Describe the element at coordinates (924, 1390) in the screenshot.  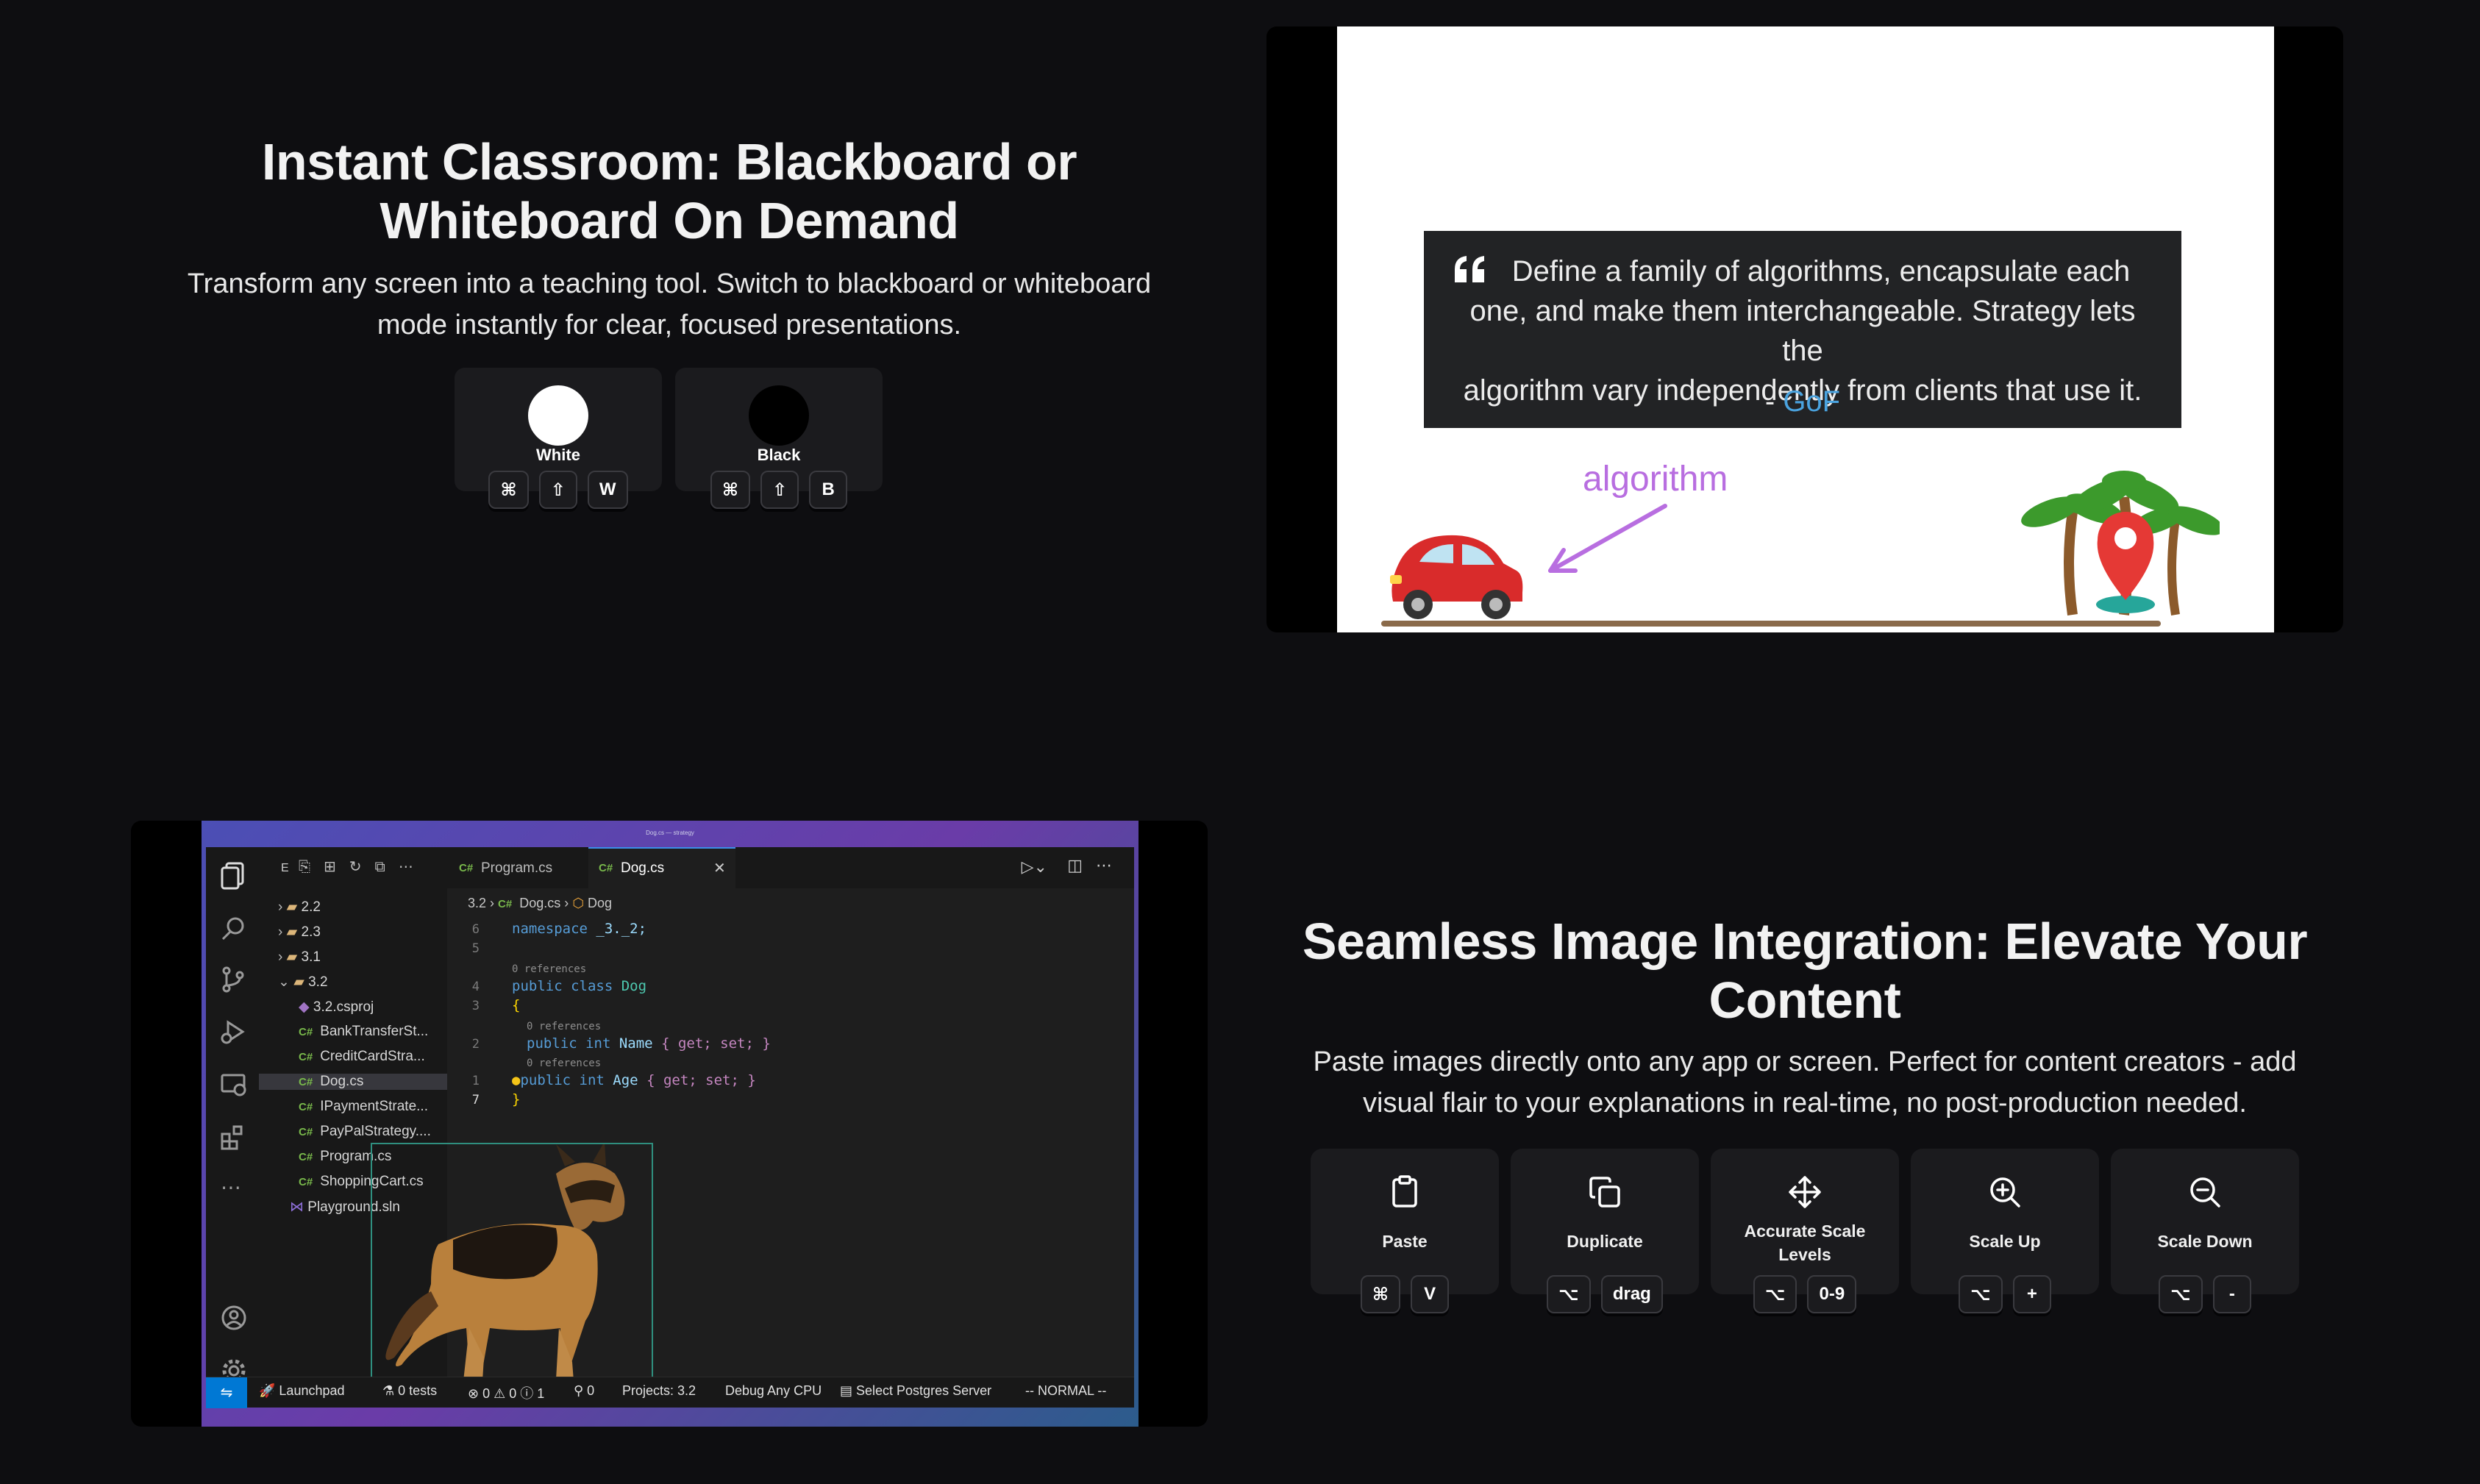
I see `postgres-label: Select Postgres Server` at that location.